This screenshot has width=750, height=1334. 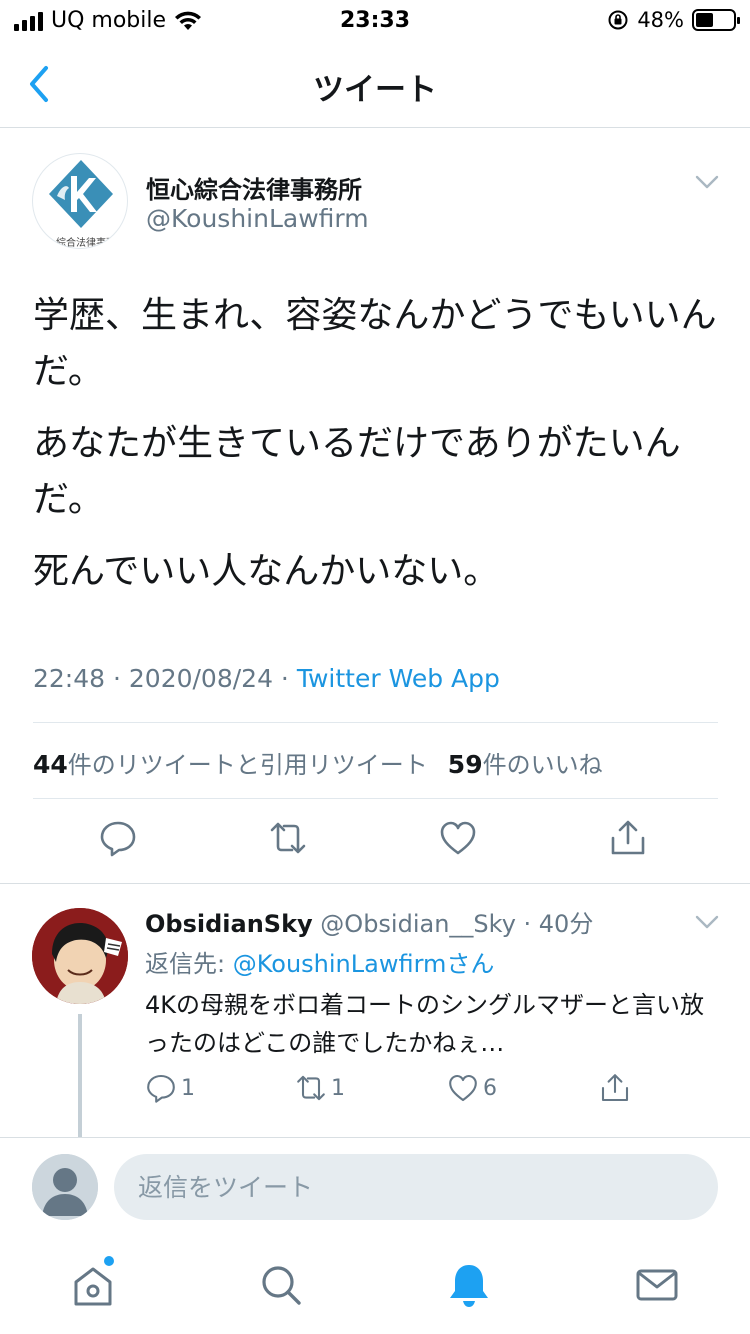 What do you see at coordinates (188, 1088) in the screenshot?
I see `reply-count: 1` at bounding box center [188, 1088].